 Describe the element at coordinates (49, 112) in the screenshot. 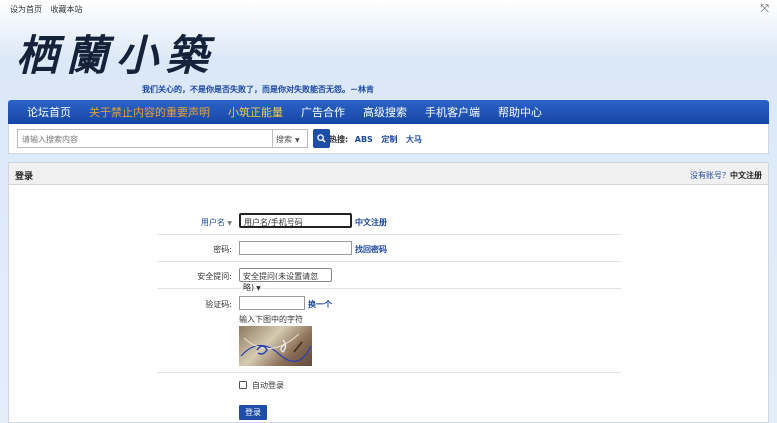

I see `nav-item-home: 论坛首页` at that location.